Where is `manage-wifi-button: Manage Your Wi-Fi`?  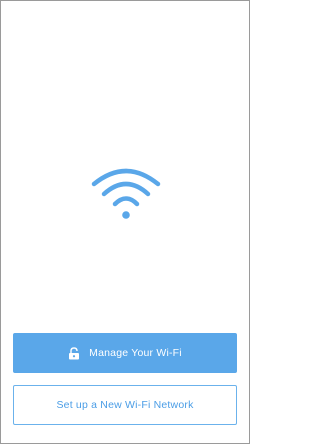 manage-wifi-button: Manage Your Wi-Fi is located at coordinates (125, 353).